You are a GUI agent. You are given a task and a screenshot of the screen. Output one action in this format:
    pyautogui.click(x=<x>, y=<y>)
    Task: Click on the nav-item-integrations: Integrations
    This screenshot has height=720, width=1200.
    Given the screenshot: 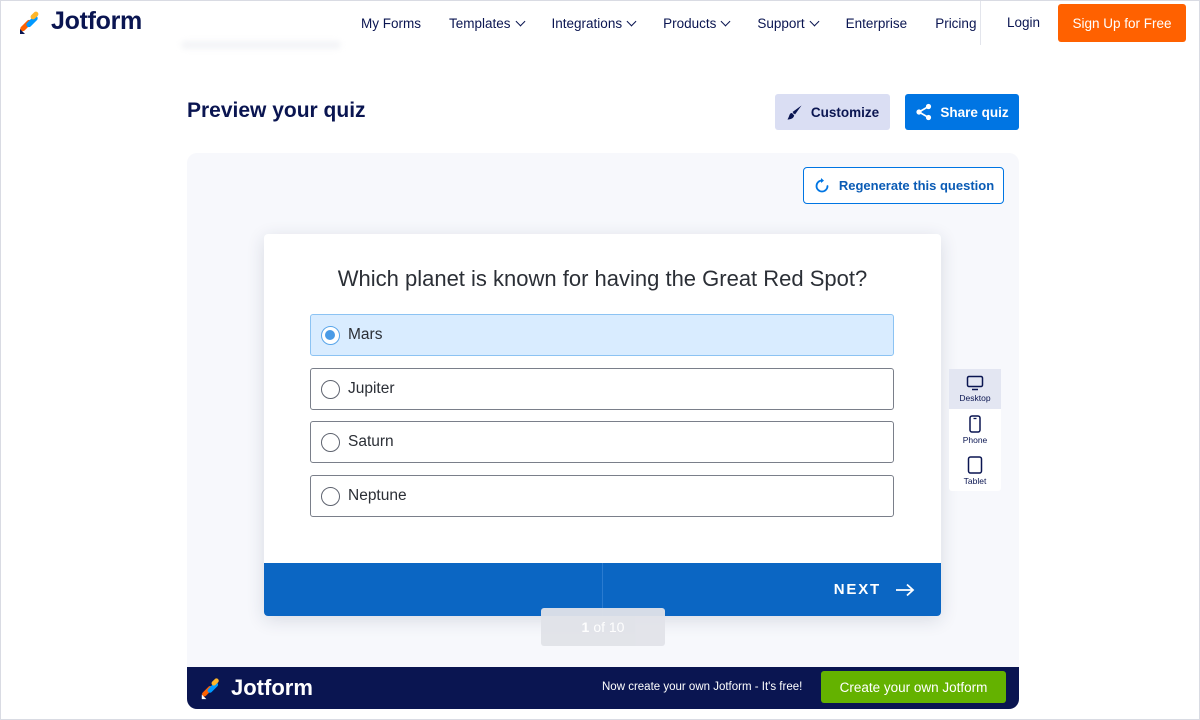 What is the action you would take?
    pyautogui.click(x=594, y=23)
    